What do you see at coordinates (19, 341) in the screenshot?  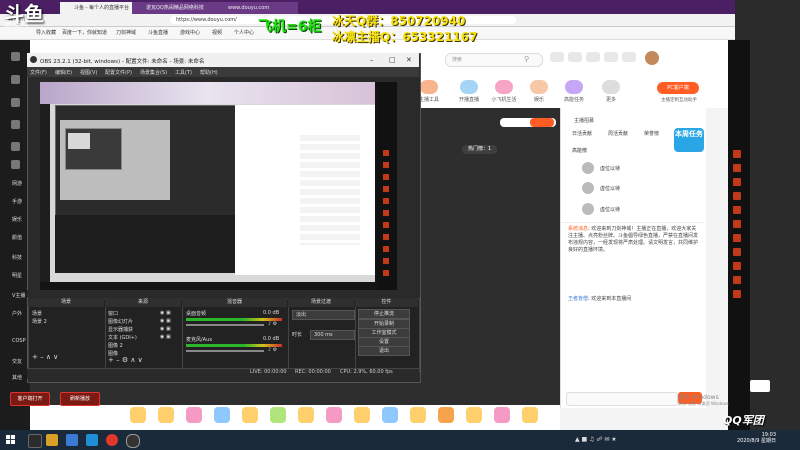 I see `sidebar-item-label: COSP` at bounding box center [19, 341].